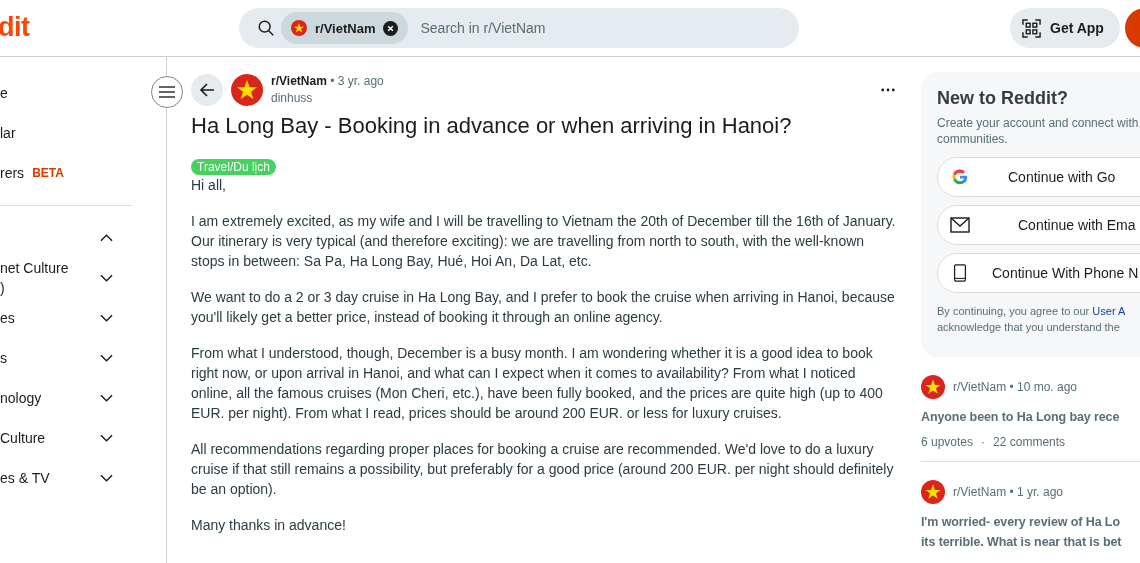 The width and height of the screenshot is (1140, 563). Describe the element at coordinates (1109, 311) in the screenshot. I see `user-agreement-link: User A` at that location.